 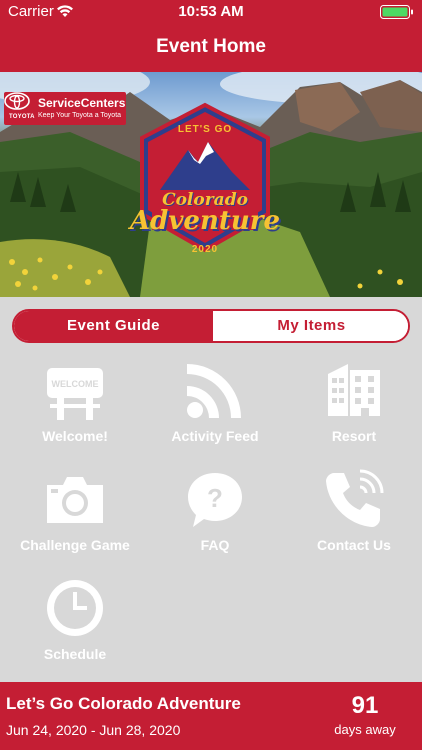 What do you see at coordinates (75, 394) in the screenshot?
I see `welcome-sign-icon: WELCOME` at bounding box center [75, 394].